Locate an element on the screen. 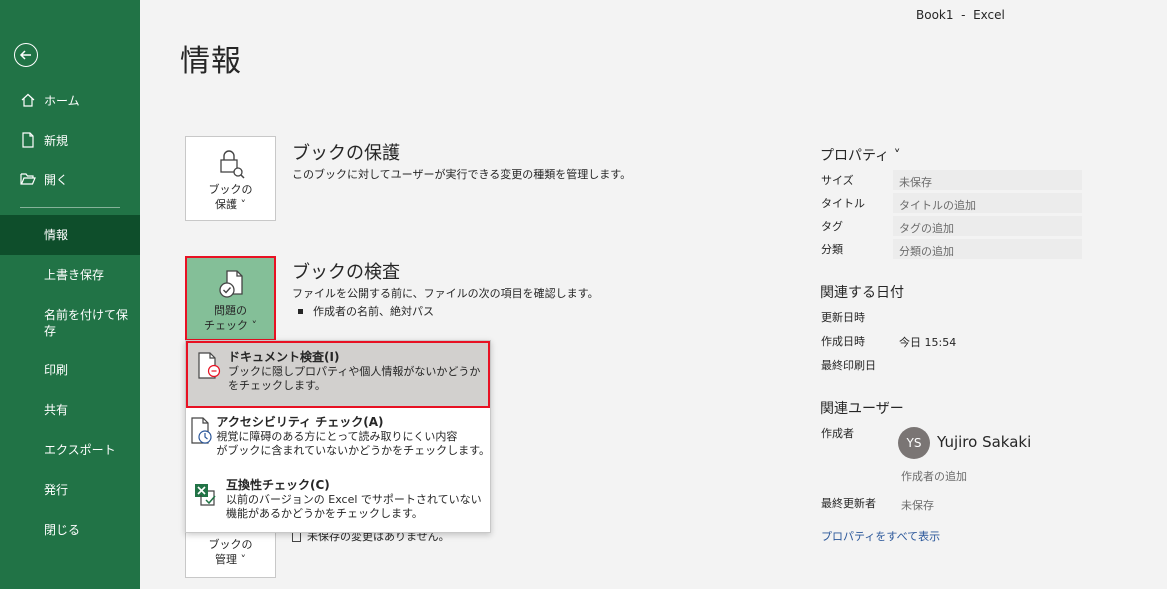 This screenshot has width=1167, height=589. nav-share-label: 共有 is located at coordinates (56, 410).